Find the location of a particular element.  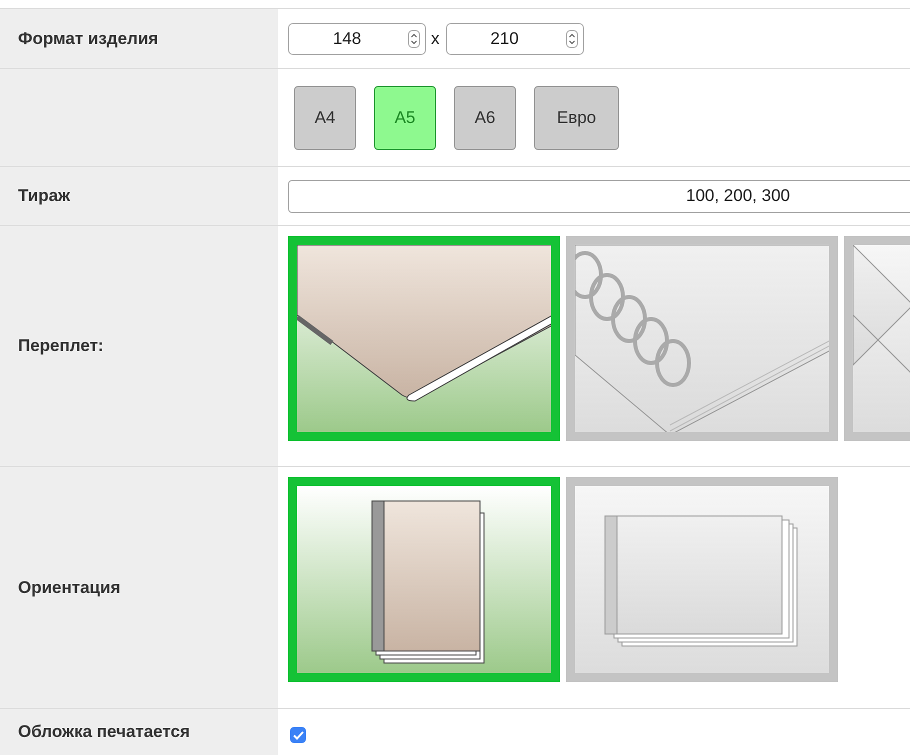

field-label: Ориентация is located at coordinates (69, 588).